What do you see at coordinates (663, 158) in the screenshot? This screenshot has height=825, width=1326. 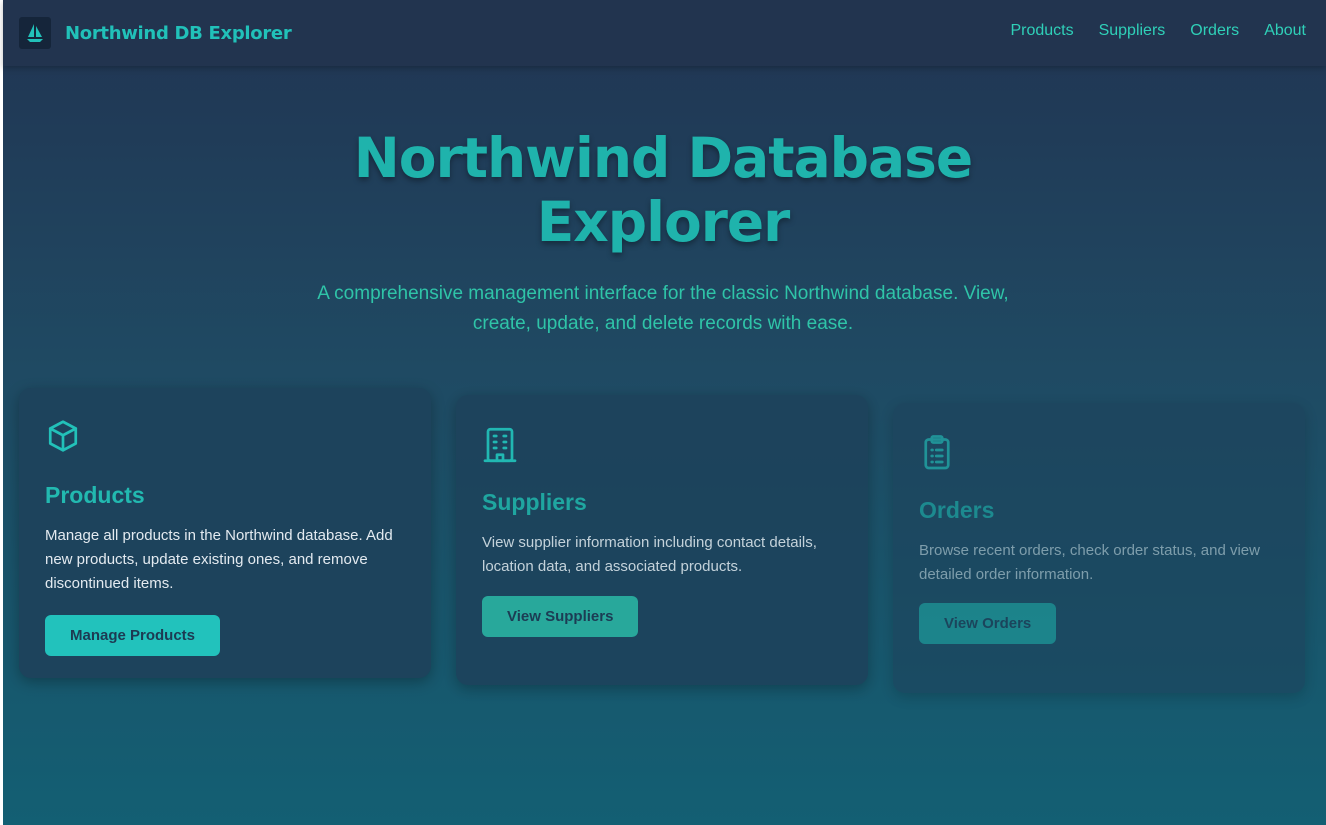 I see `hero-title-line1: Northwind Database` at bounding box center [663, 158].